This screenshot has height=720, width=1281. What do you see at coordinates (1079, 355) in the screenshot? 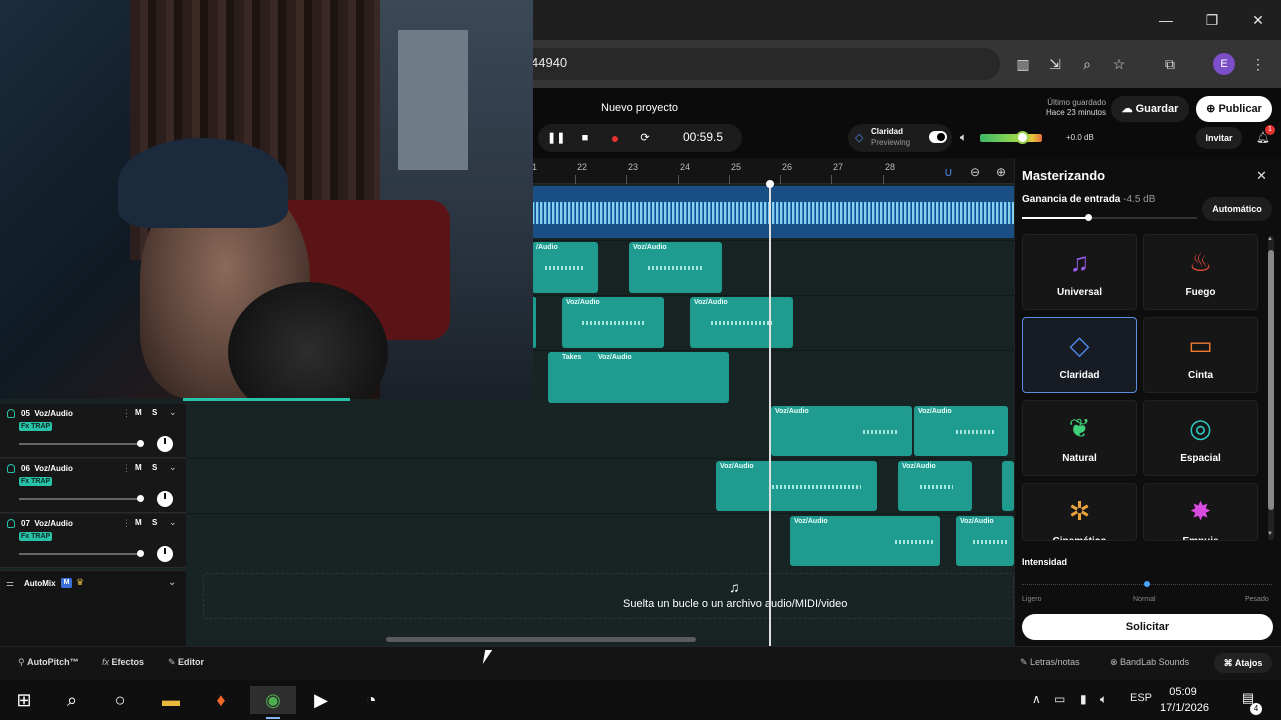
I see `preset-claridad: ◇ Claridad` at bounding box center [1079, 355].